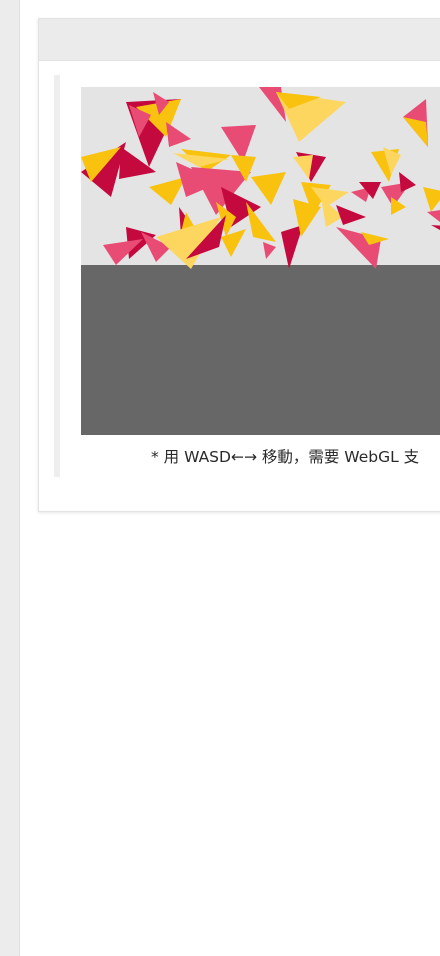  Describe the element at coordinates (10, 478) in the screenshot. I see `left-gutter` at that location.